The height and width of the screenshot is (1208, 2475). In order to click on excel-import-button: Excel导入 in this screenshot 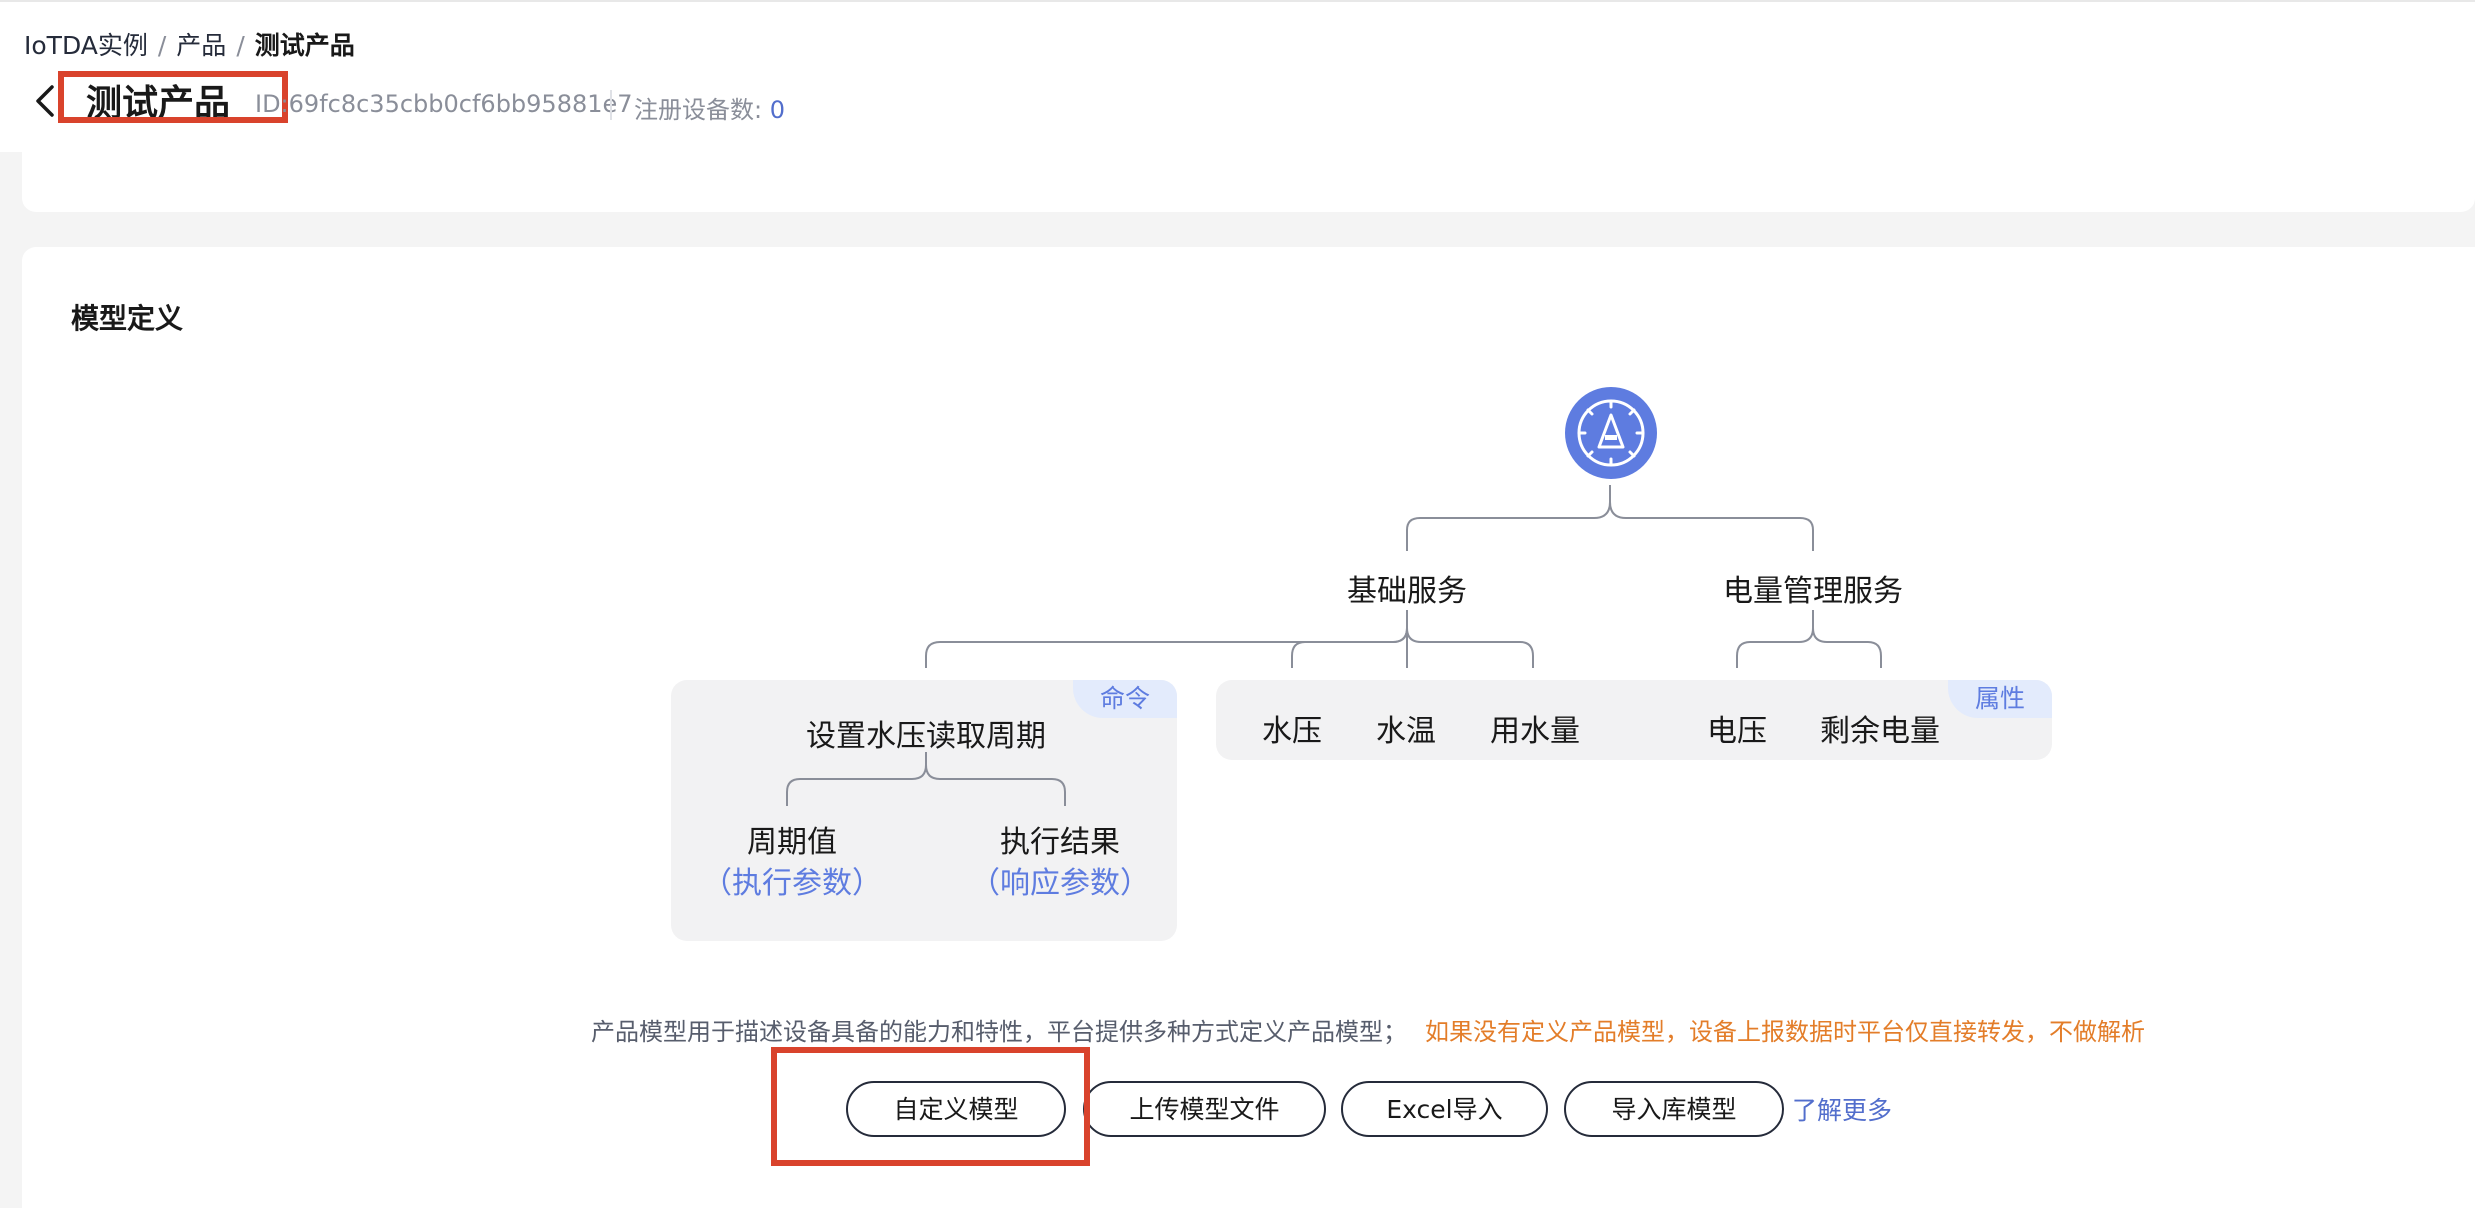, I will do `click(1444, 1109)`.